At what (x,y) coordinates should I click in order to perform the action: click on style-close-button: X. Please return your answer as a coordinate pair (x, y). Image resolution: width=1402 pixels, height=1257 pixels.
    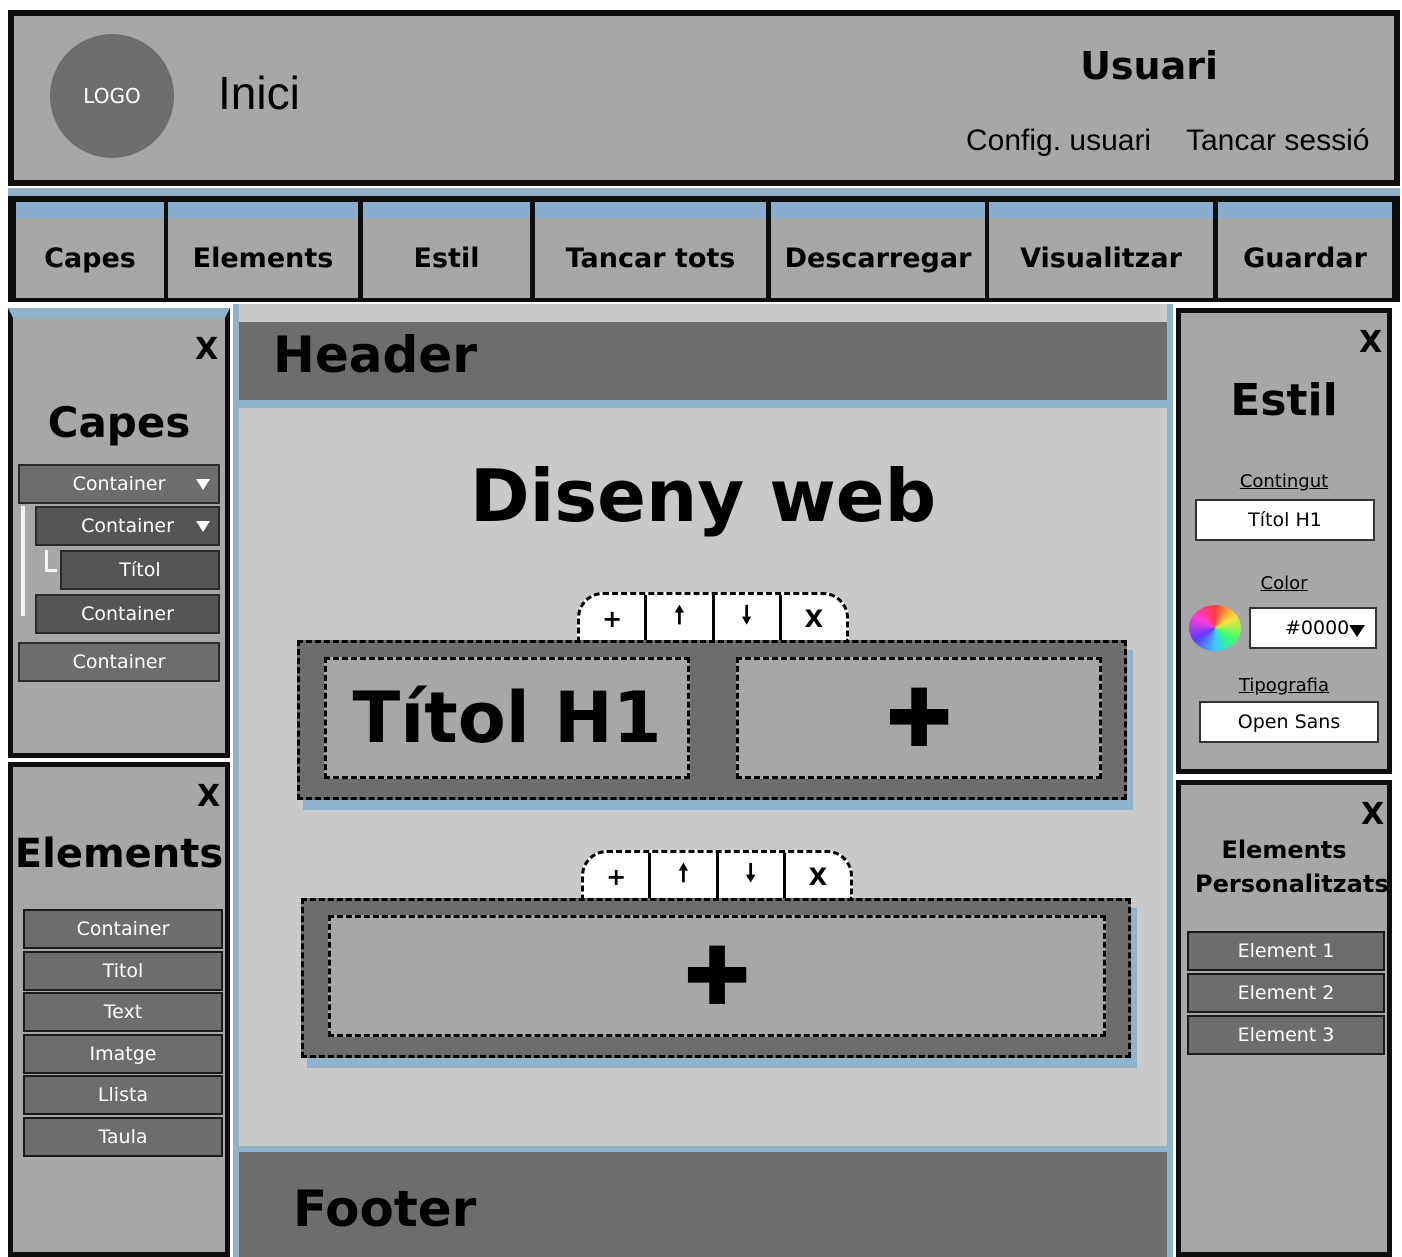
    Looking at the image, I should click on (1370, 342).